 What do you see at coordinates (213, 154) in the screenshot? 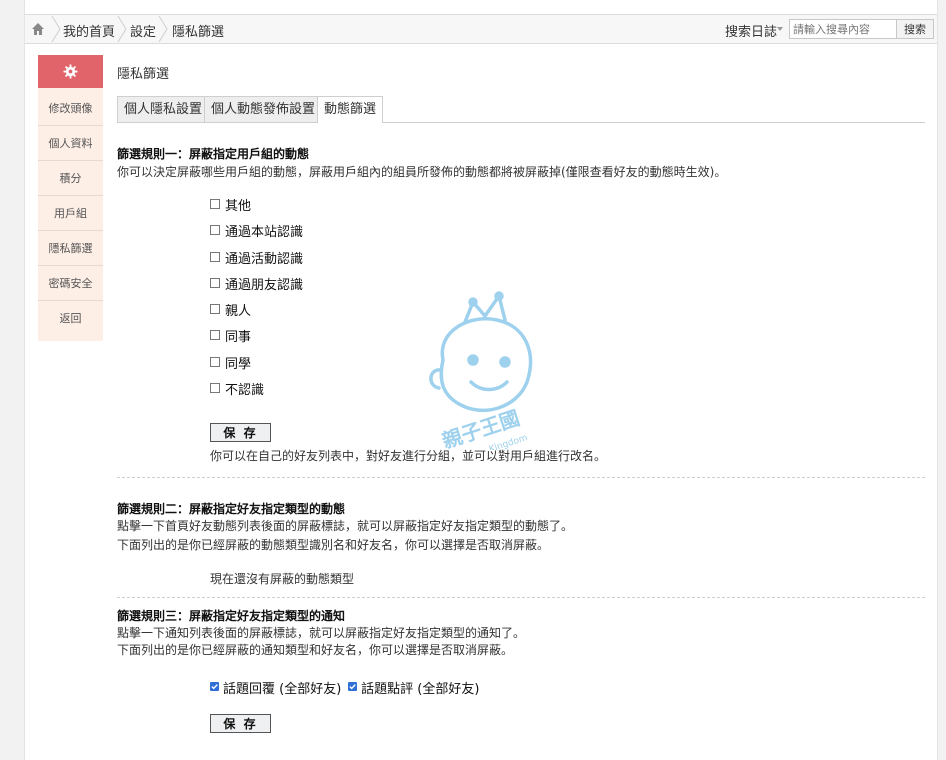
I see `rule1-title: 篩選規則一：屏蔽指定用戶組的動態` at bounding box center [213, 154].